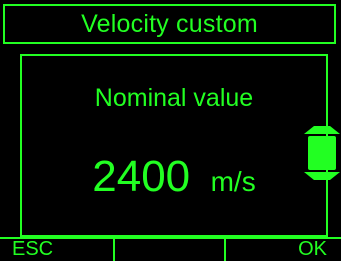 The width and height of the screenshot is (341, 261). I want to click on title-bar: Velocity custom, so click(169, 24).